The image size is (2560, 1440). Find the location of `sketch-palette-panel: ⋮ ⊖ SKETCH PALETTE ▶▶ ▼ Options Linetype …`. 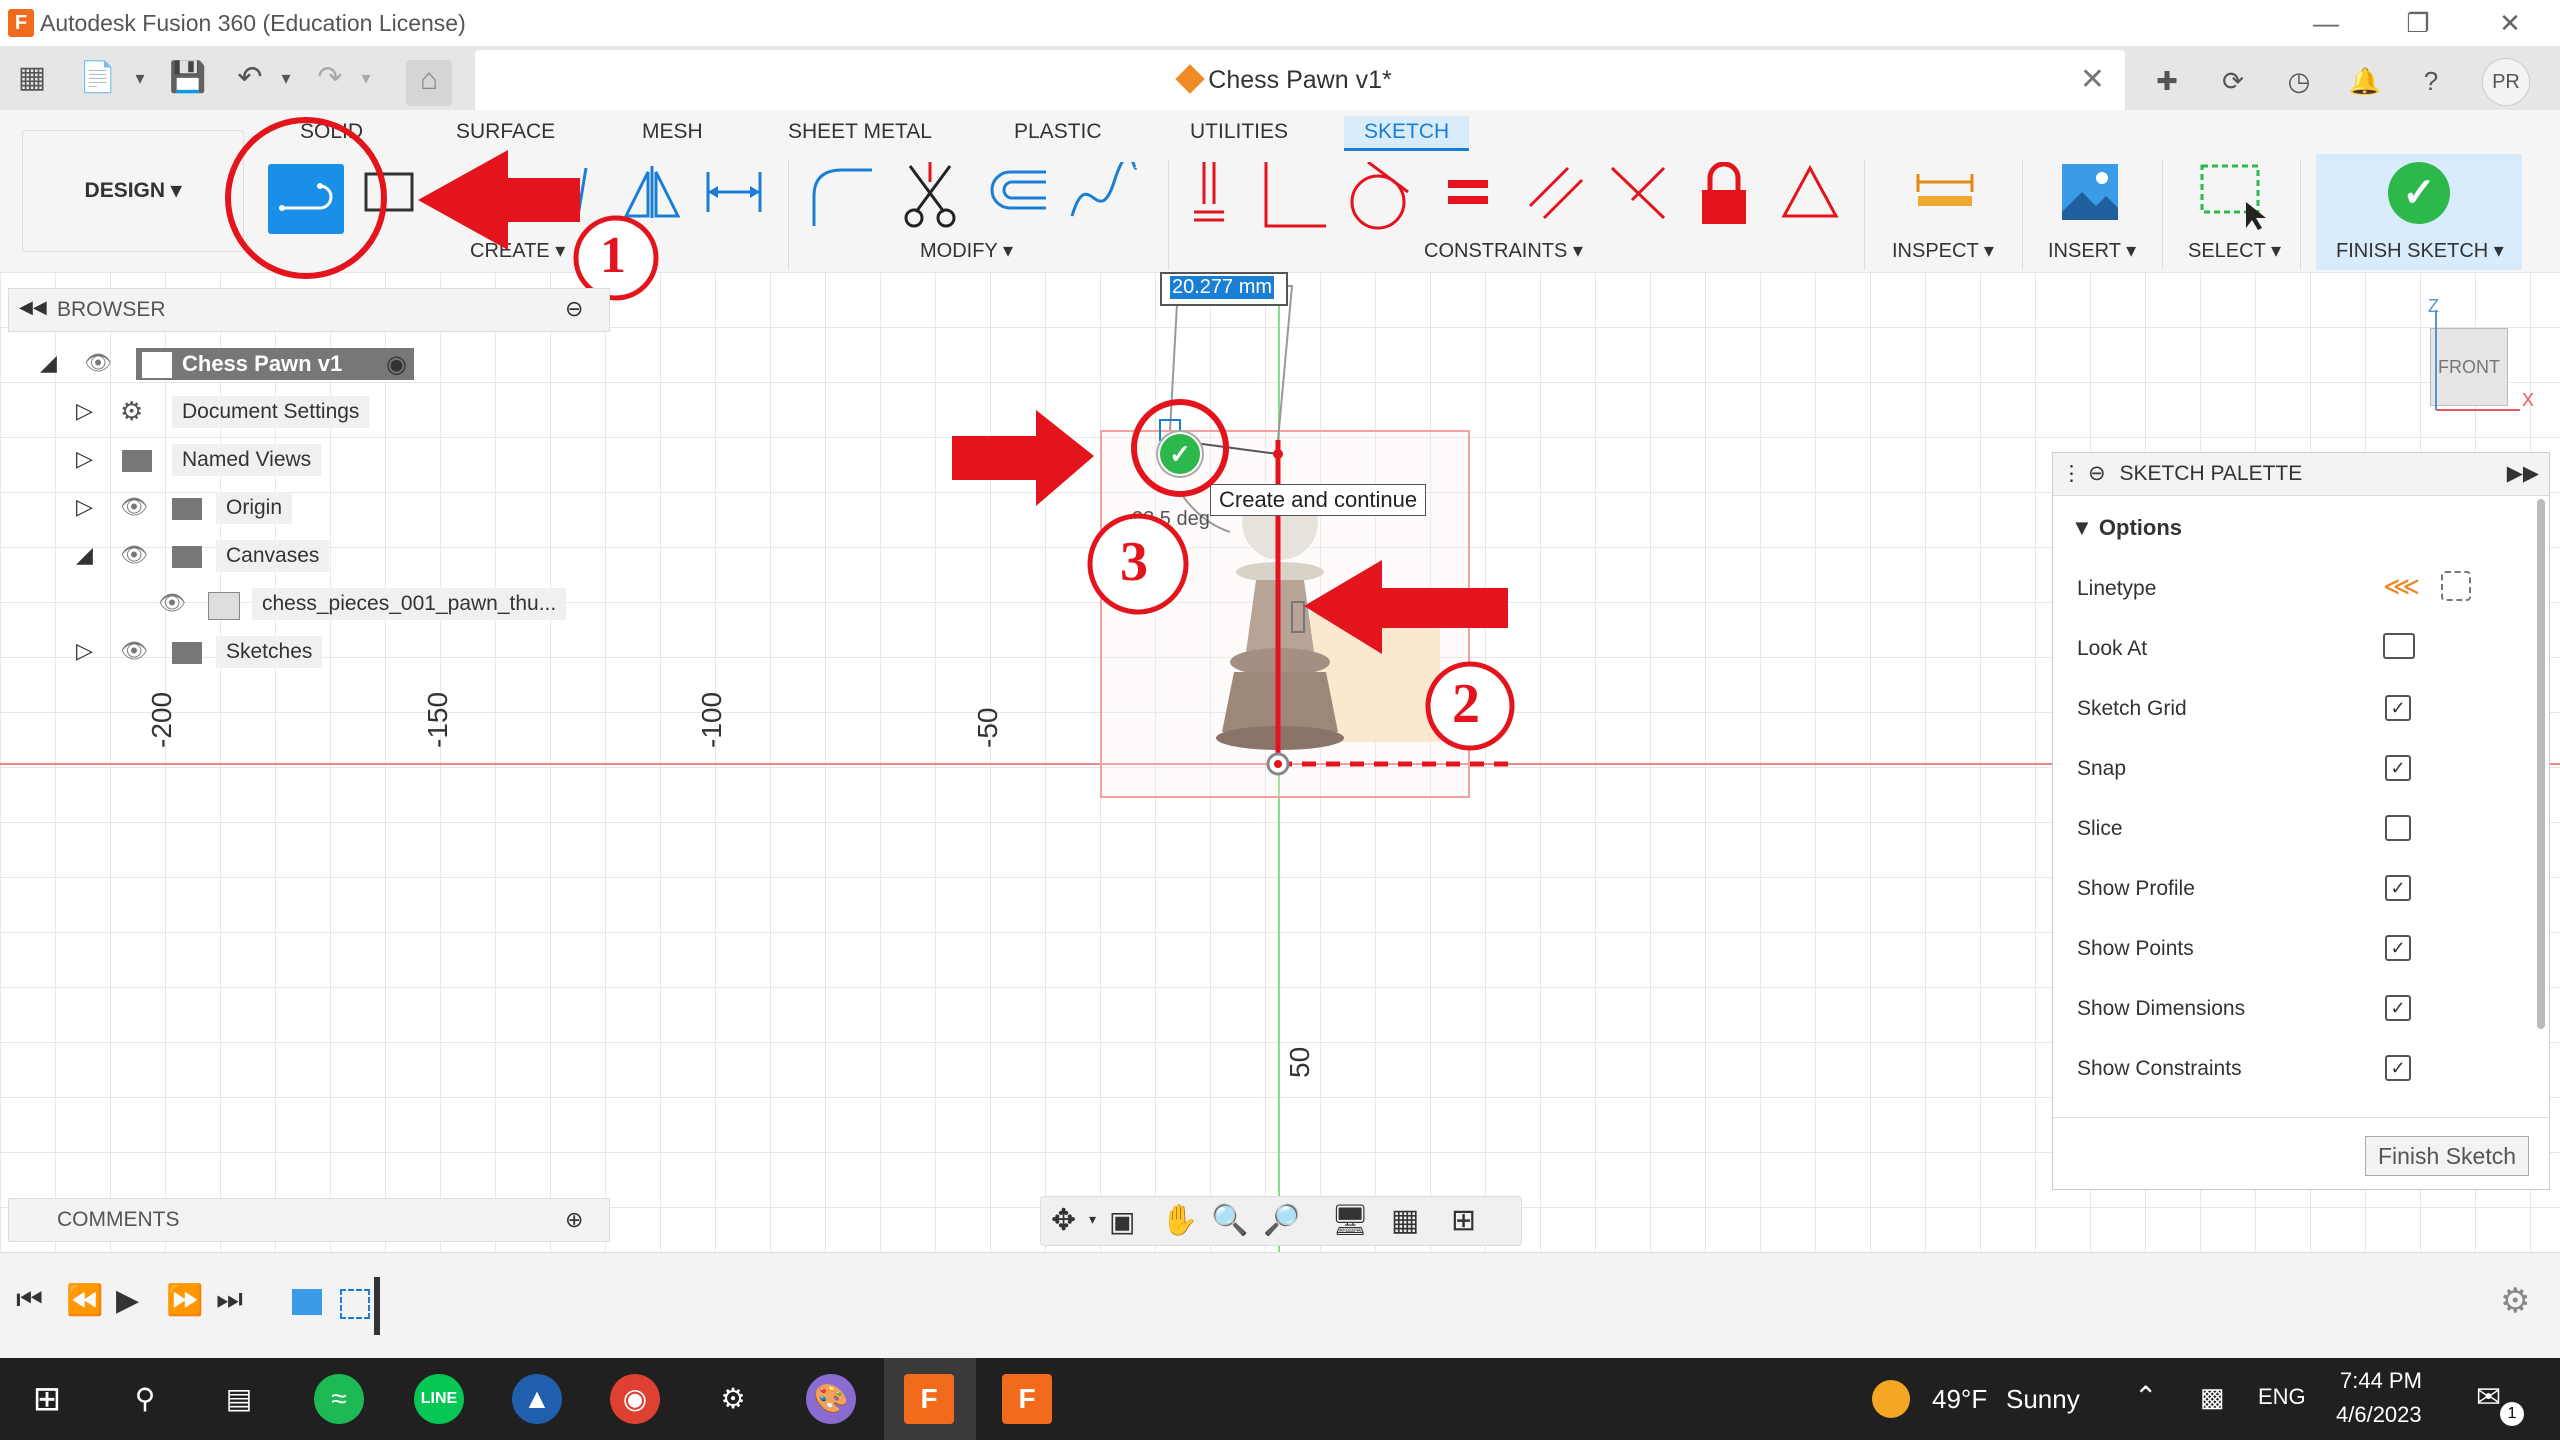

sketch-palette-panel: ⋮ ⊖ SKETCH PALETTE ▶▶ ▼ Options Linetype … is located at coordinates (2301, 821).